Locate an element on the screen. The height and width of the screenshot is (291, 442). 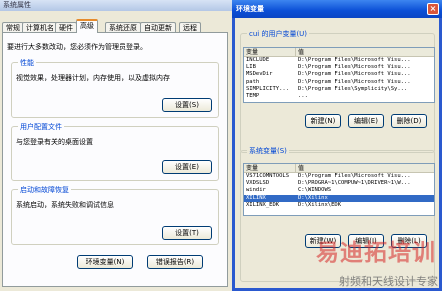
tab-general: 常规 is located at coordinates (13, 27).